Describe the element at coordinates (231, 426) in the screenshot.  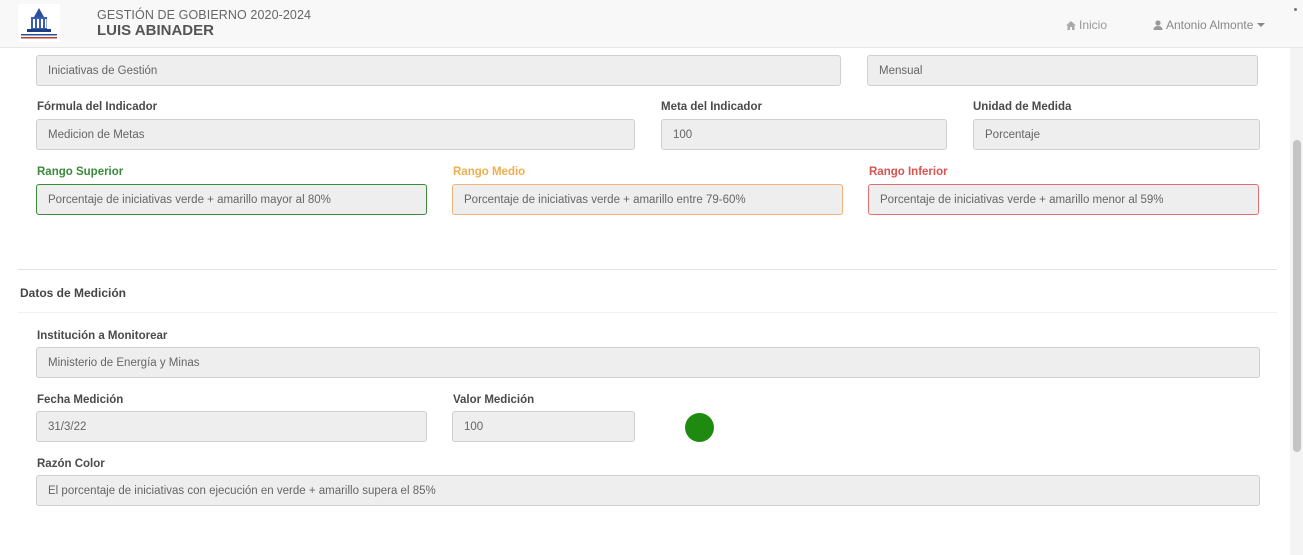
I see `fecha-field: 31/3/22` at that location.